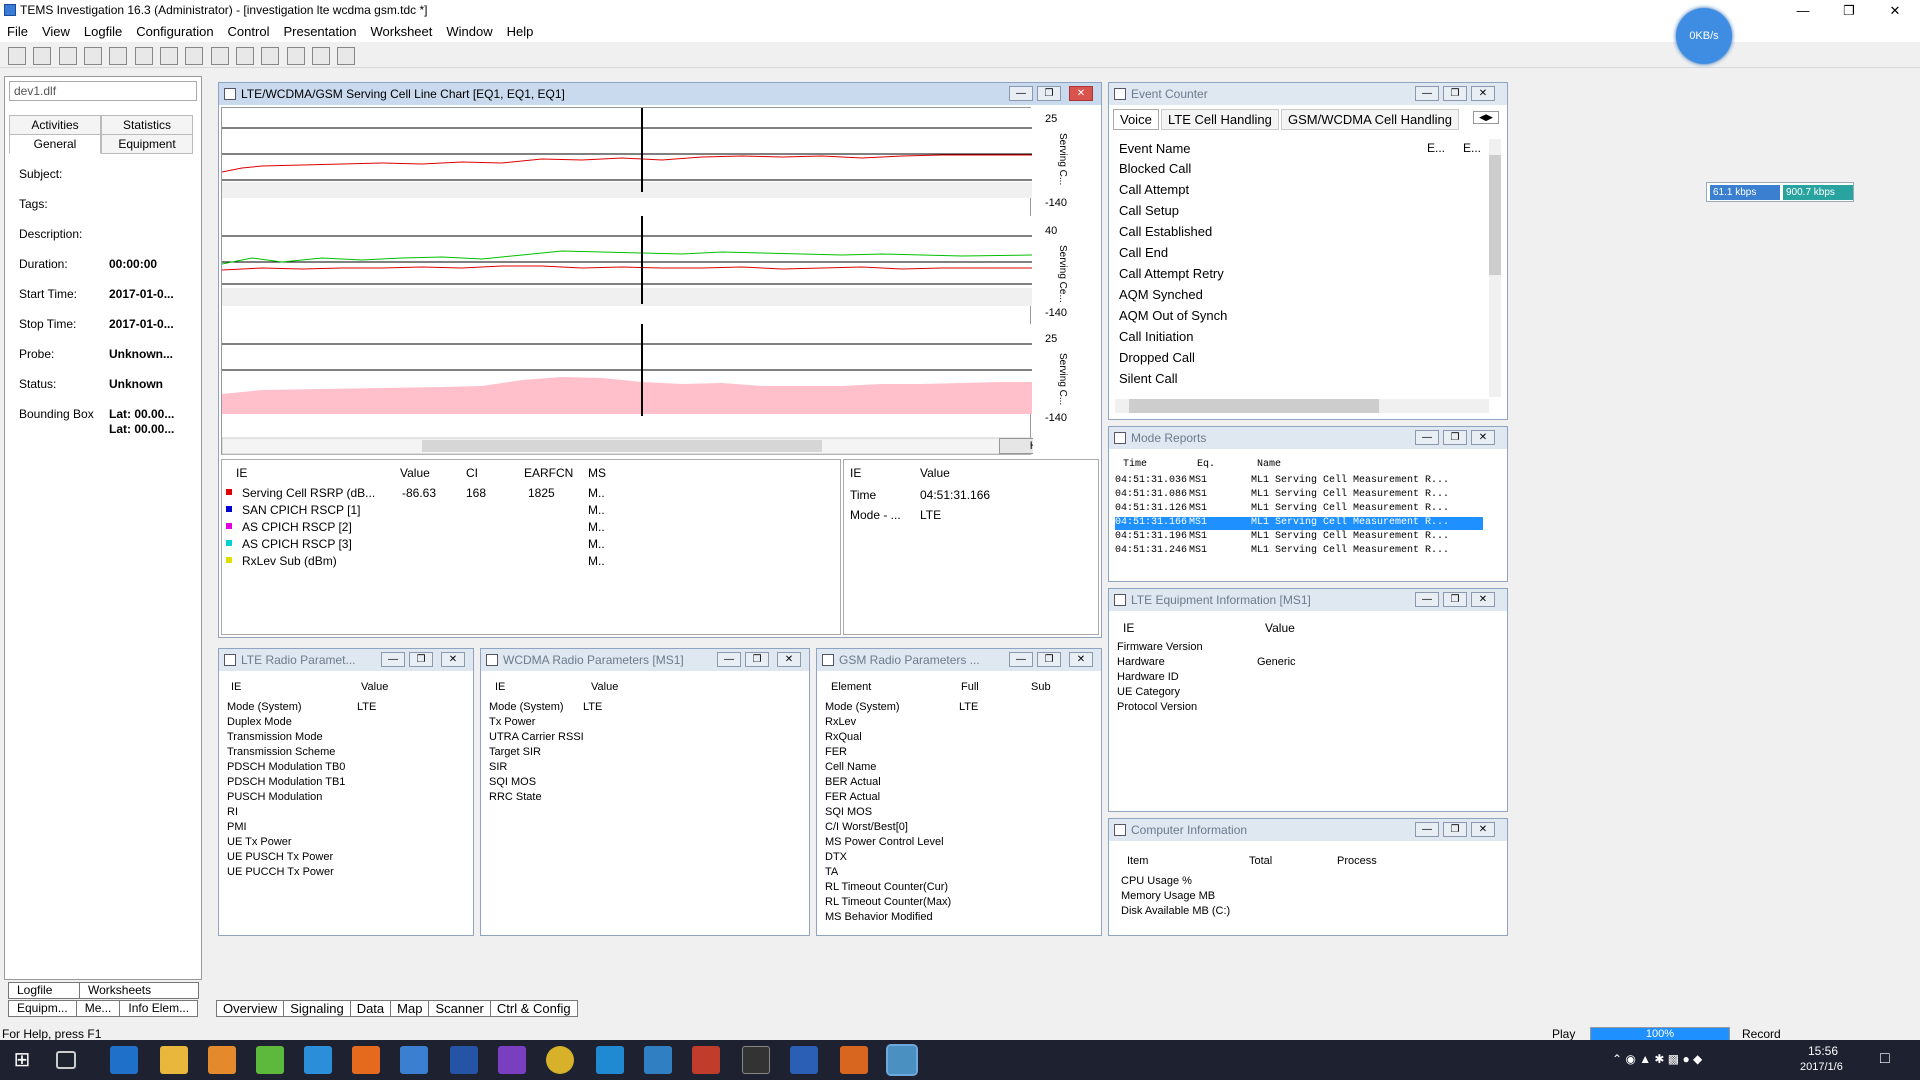  I want to click on tab-scanner: Scanner, so click(459, 1008).